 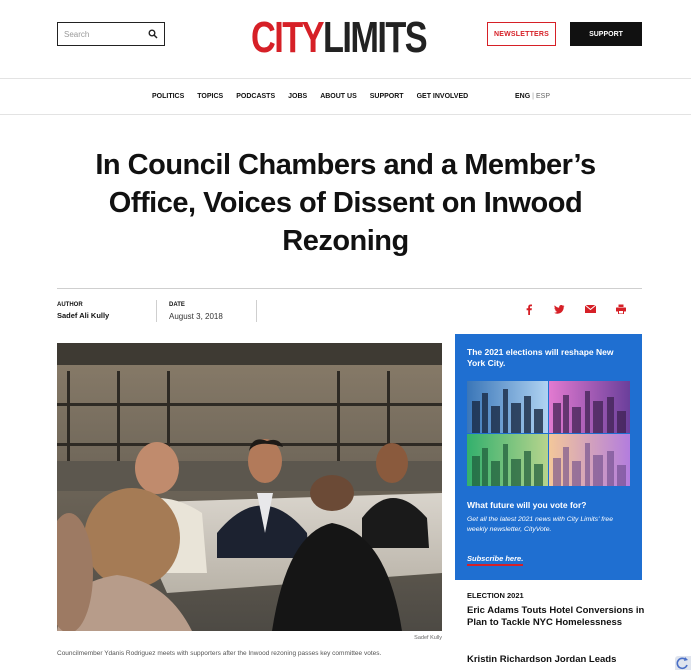 I want to click on facebook-icon, so click(x=529, y=309).